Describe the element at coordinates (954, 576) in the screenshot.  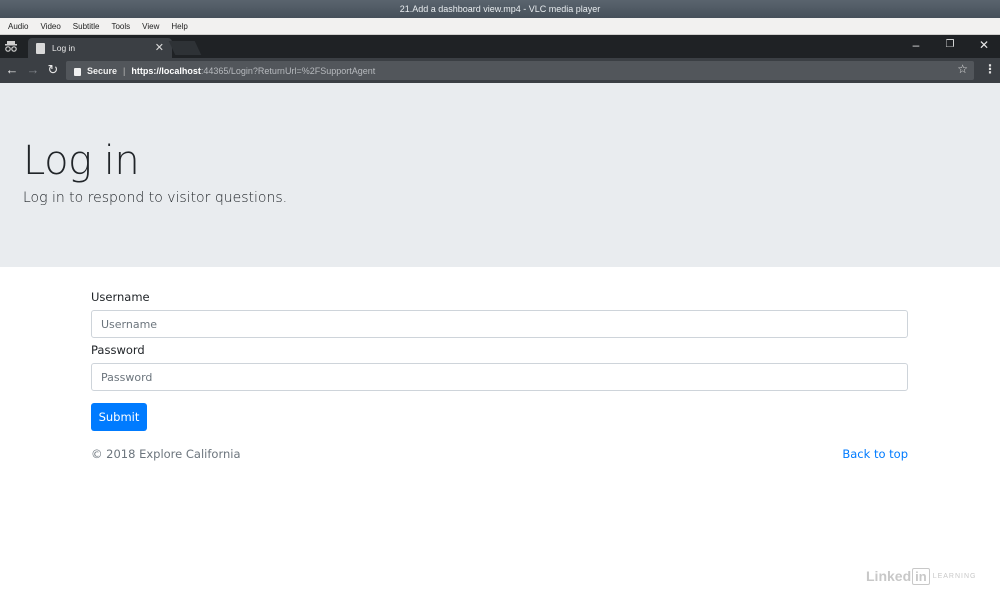
I see `watermark-learning: LEARNING` at that location.